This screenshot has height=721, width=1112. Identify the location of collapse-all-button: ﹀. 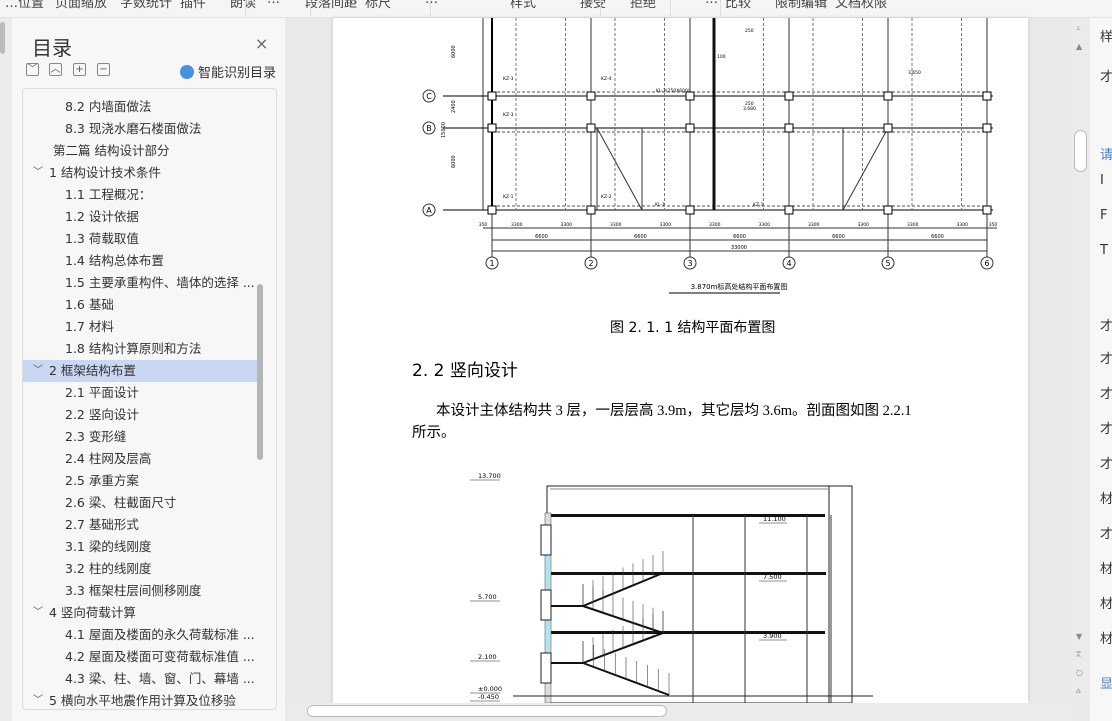
(32, 69).